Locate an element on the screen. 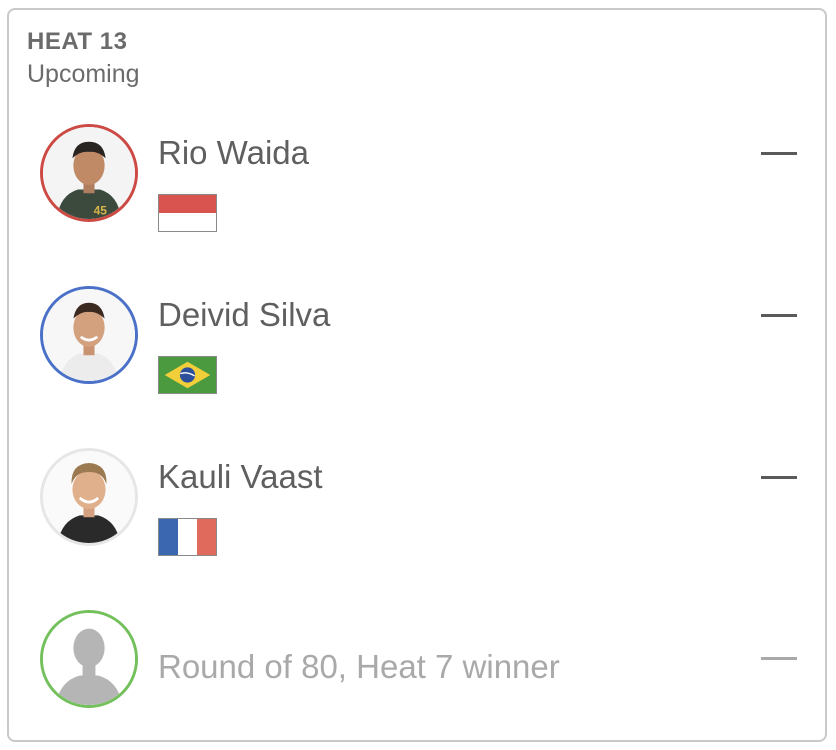 The width and height of the screenshot is (836, 750). surfer-row-3: Kauli Vaast is located at coordinates (417, 501).